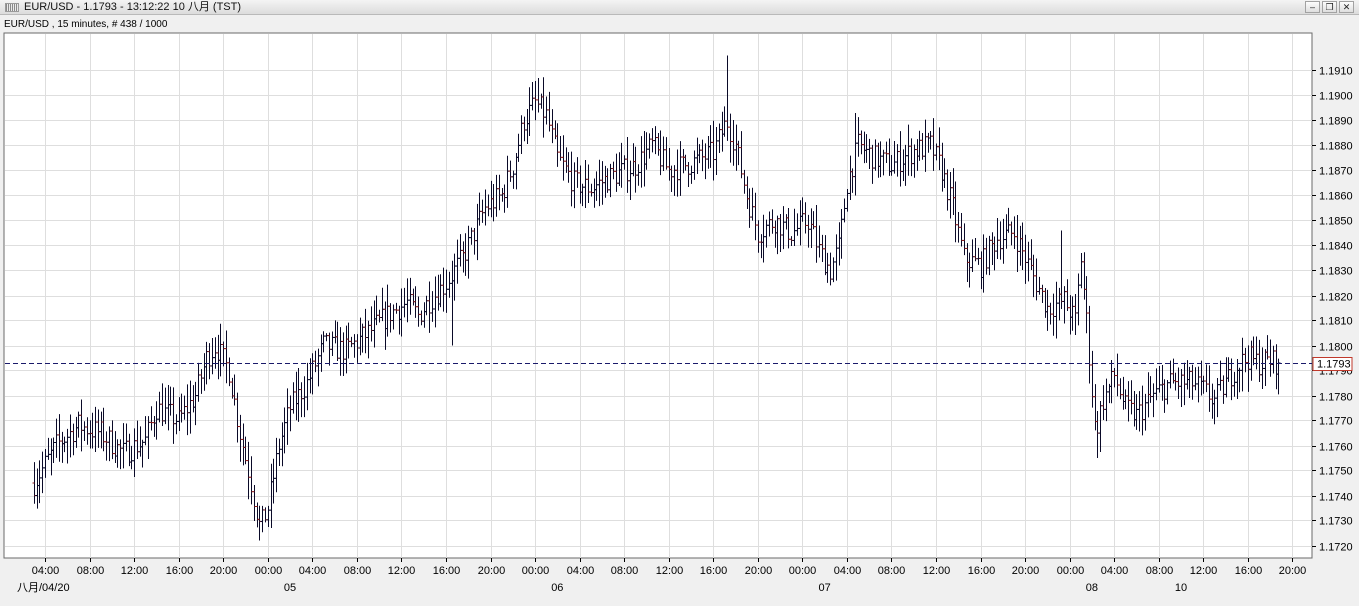 The width and height of the screenshot is (1359, 606). Describe the element at coordinates (1336, 222) in the screenshot. I see `y-tick-label: 1.1850` at that location.